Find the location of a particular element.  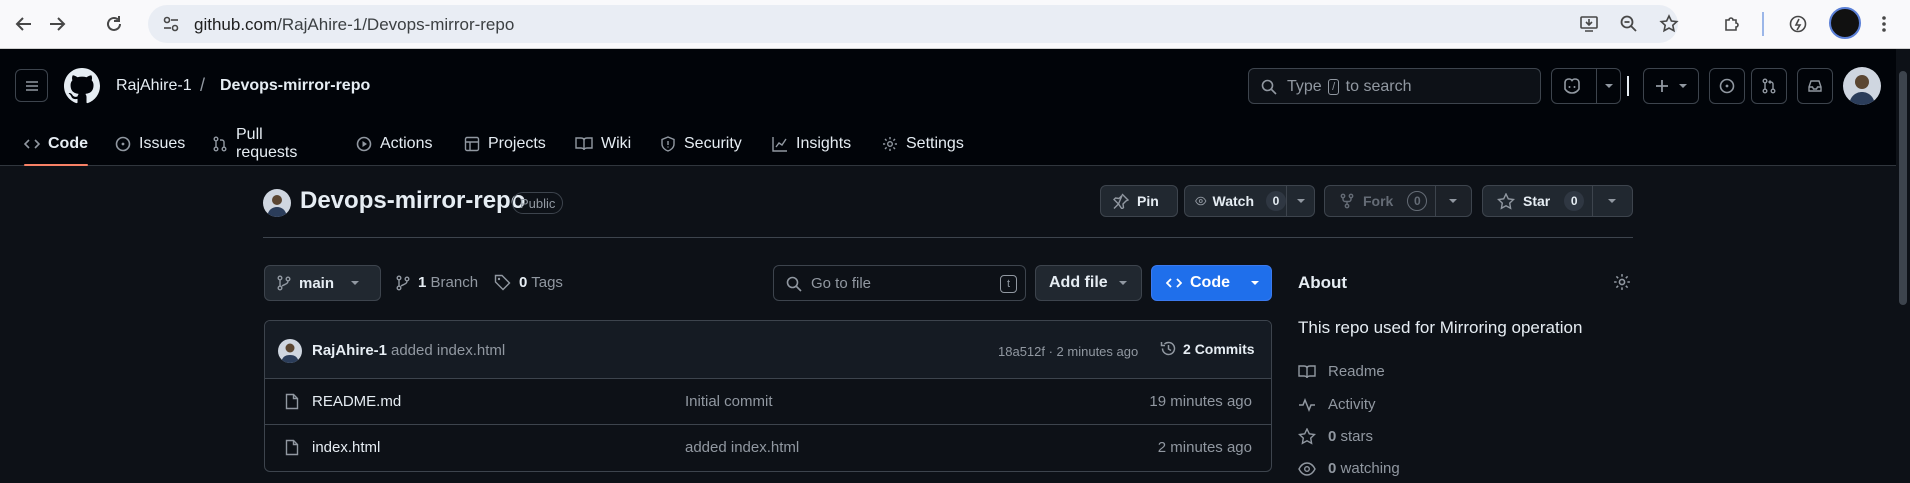

bookmark-button is located at coordinates (1669, 24).